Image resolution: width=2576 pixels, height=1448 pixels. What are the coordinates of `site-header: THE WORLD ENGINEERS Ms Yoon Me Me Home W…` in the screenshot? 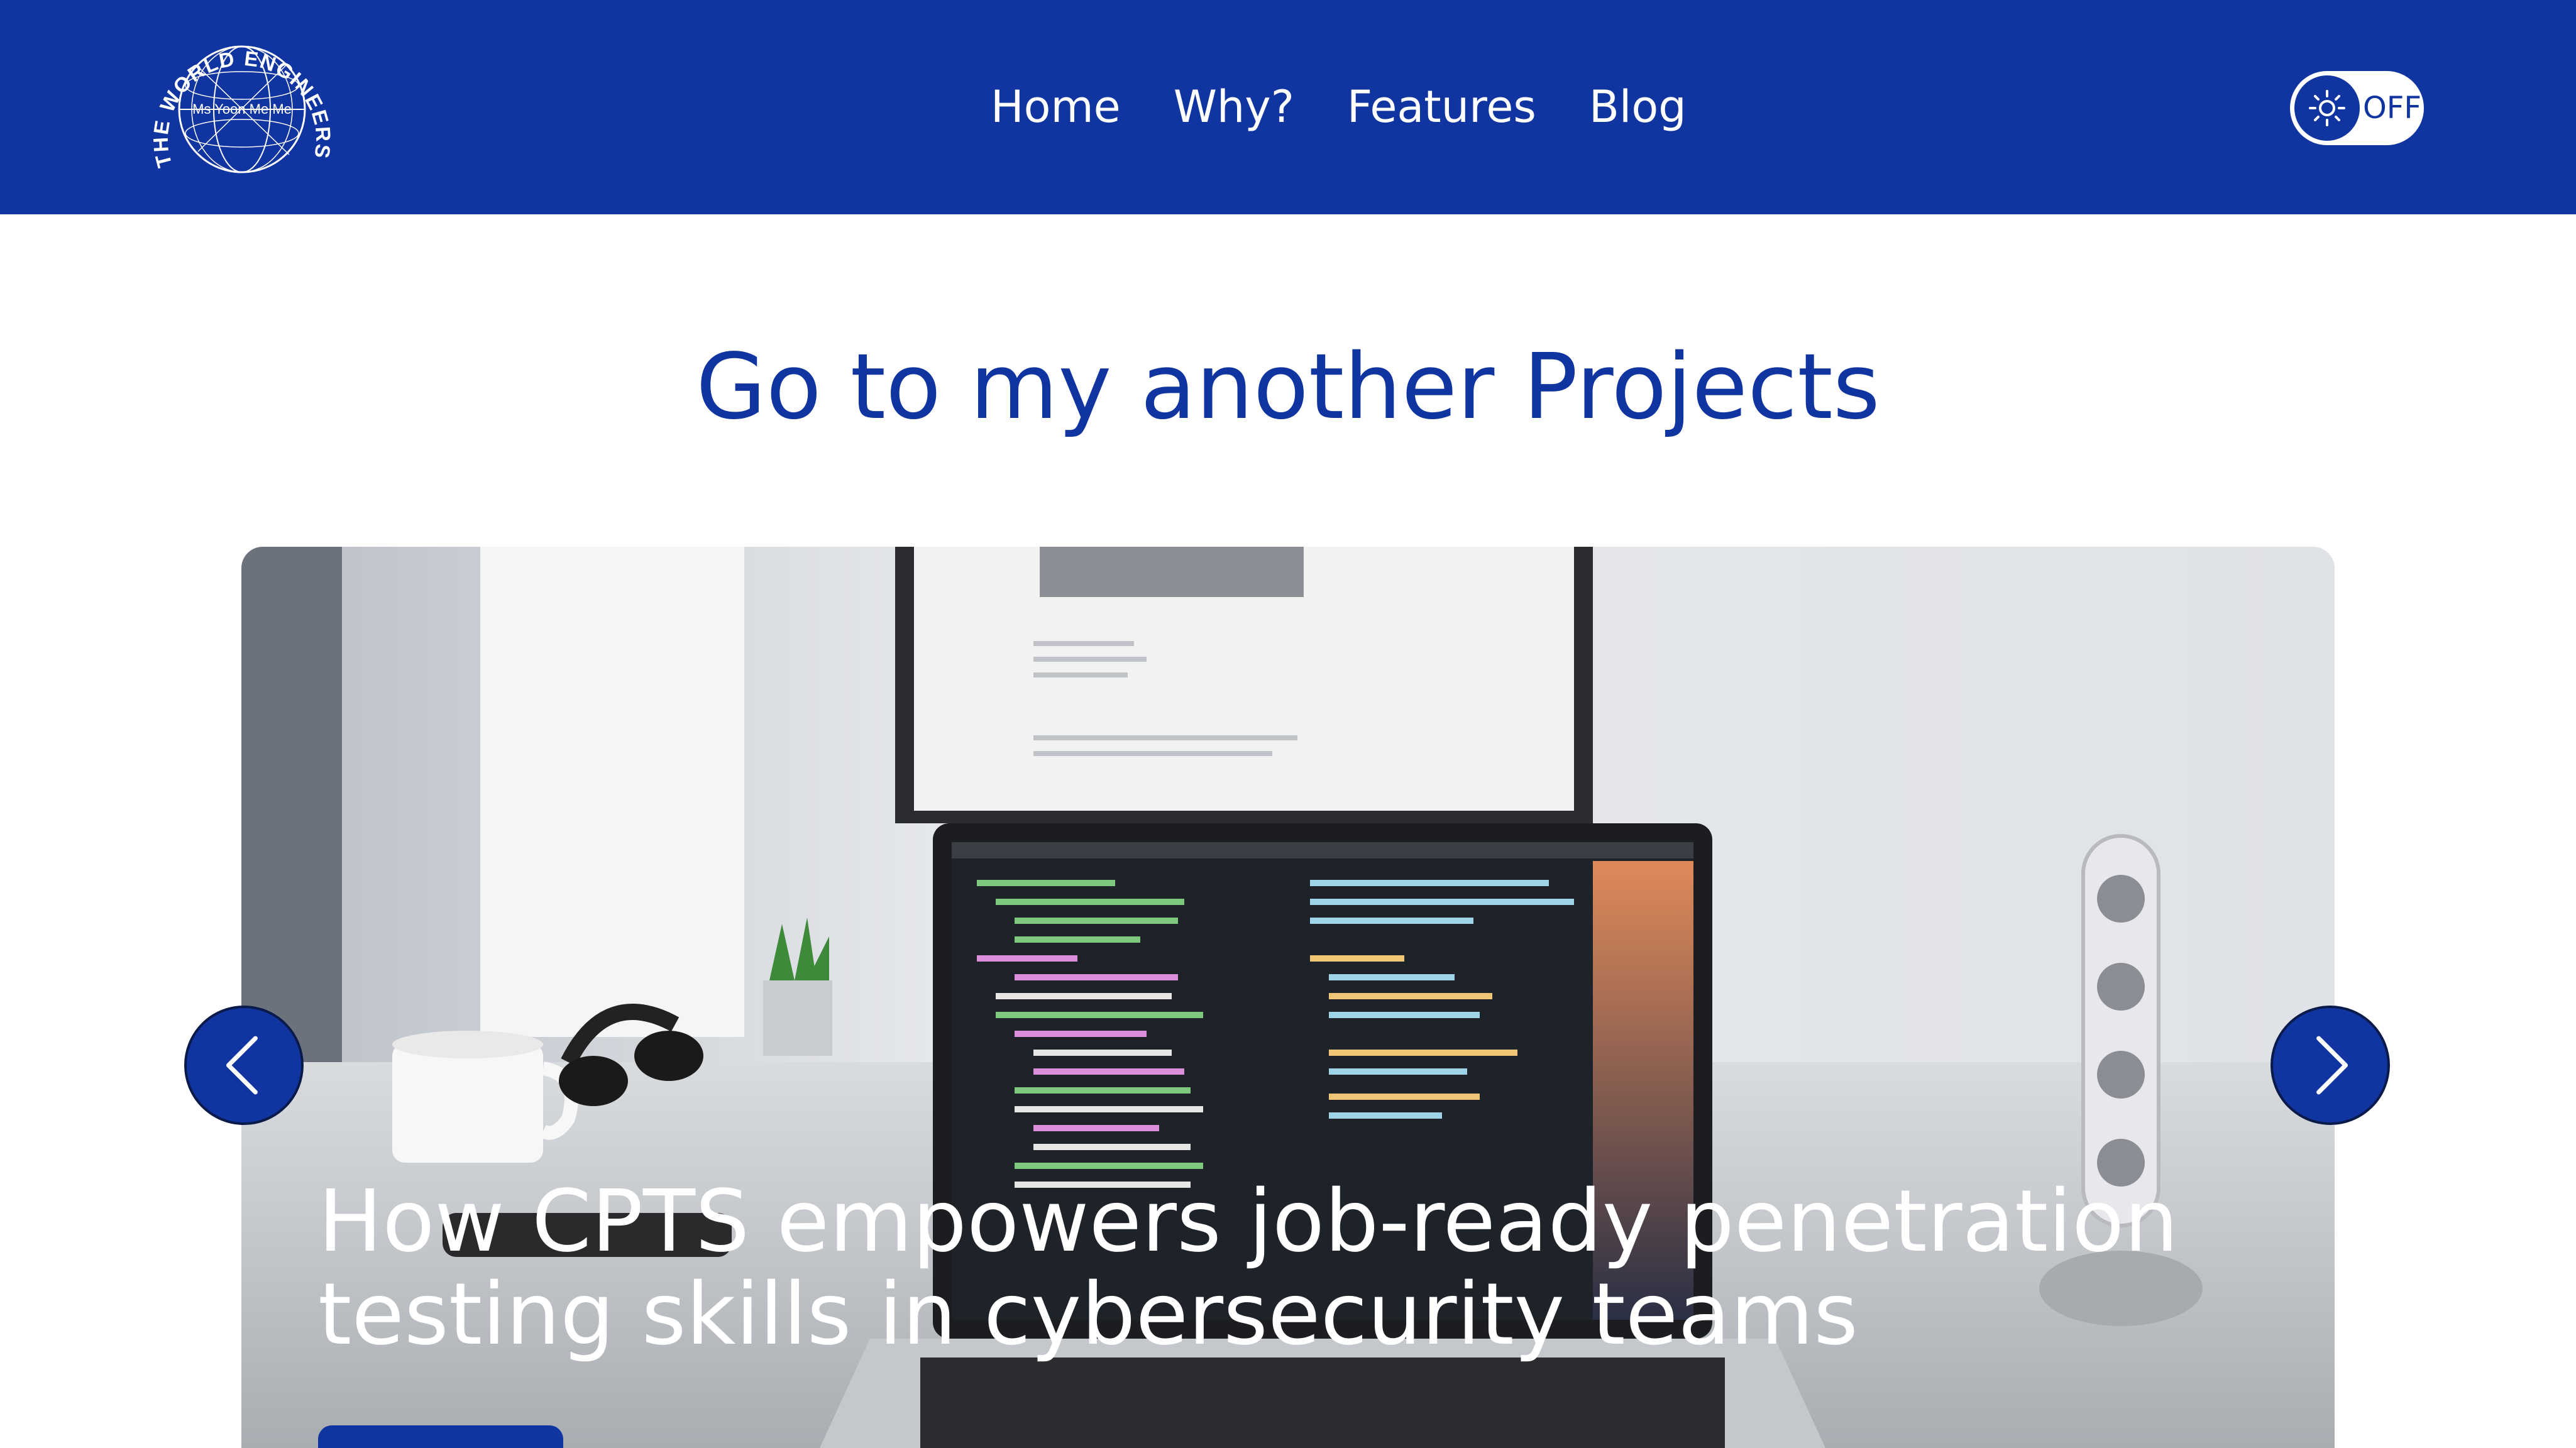 It's located at (1288, 107).